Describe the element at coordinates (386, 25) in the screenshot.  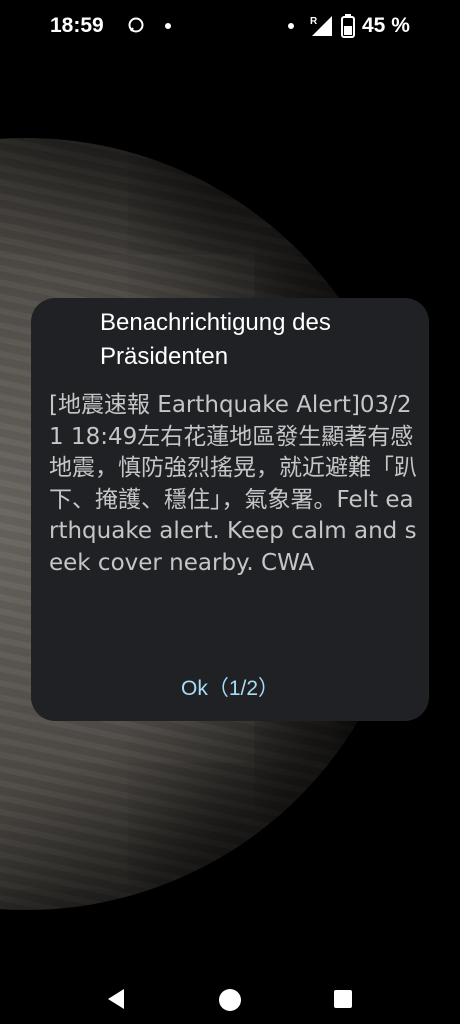
I see `battery-percentage: 45 %` at that location.